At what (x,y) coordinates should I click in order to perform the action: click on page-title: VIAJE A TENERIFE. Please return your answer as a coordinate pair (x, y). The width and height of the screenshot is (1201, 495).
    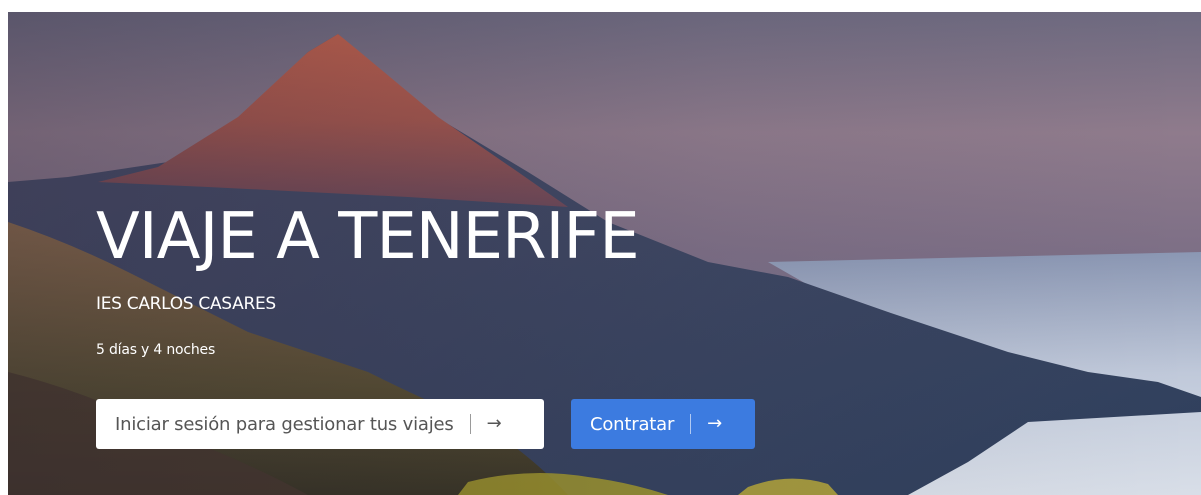
    Looking at the image, I should click on (368, 237).